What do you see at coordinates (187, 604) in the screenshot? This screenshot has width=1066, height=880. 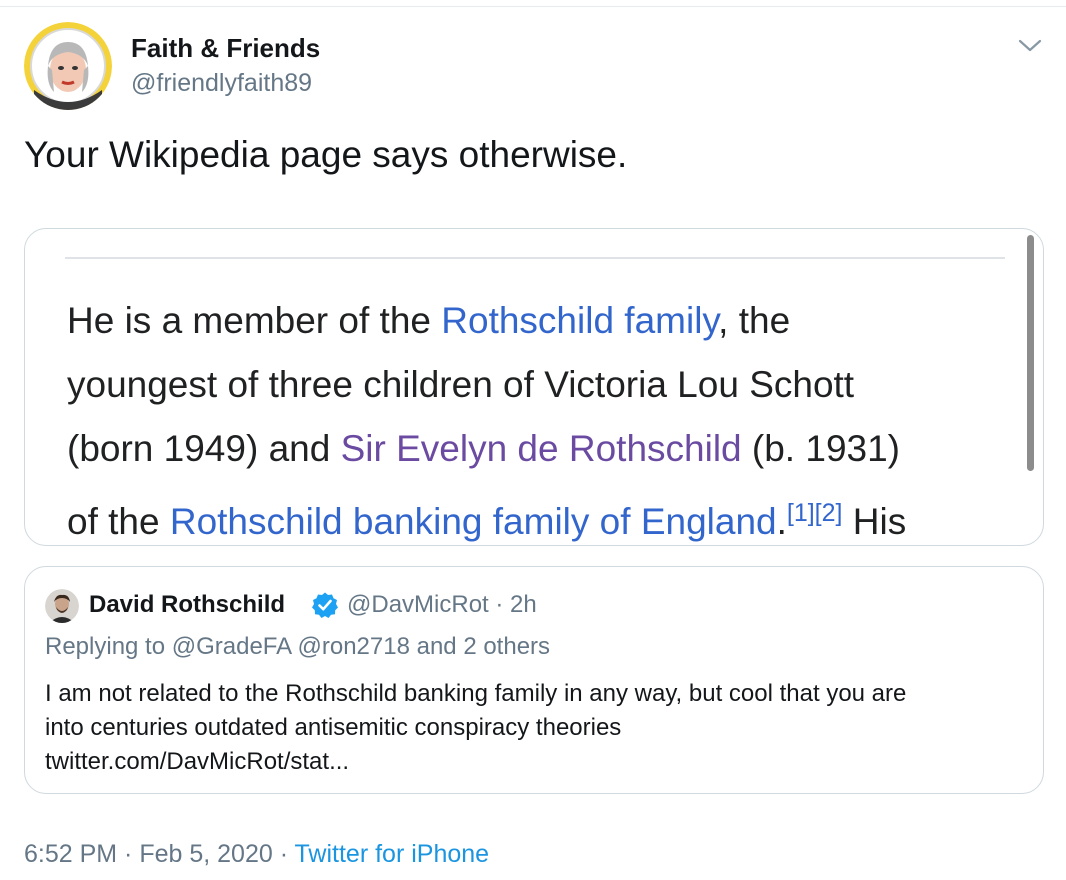 I see `quoted-author-name: David Rothschild` at bounding box center [187, 604].